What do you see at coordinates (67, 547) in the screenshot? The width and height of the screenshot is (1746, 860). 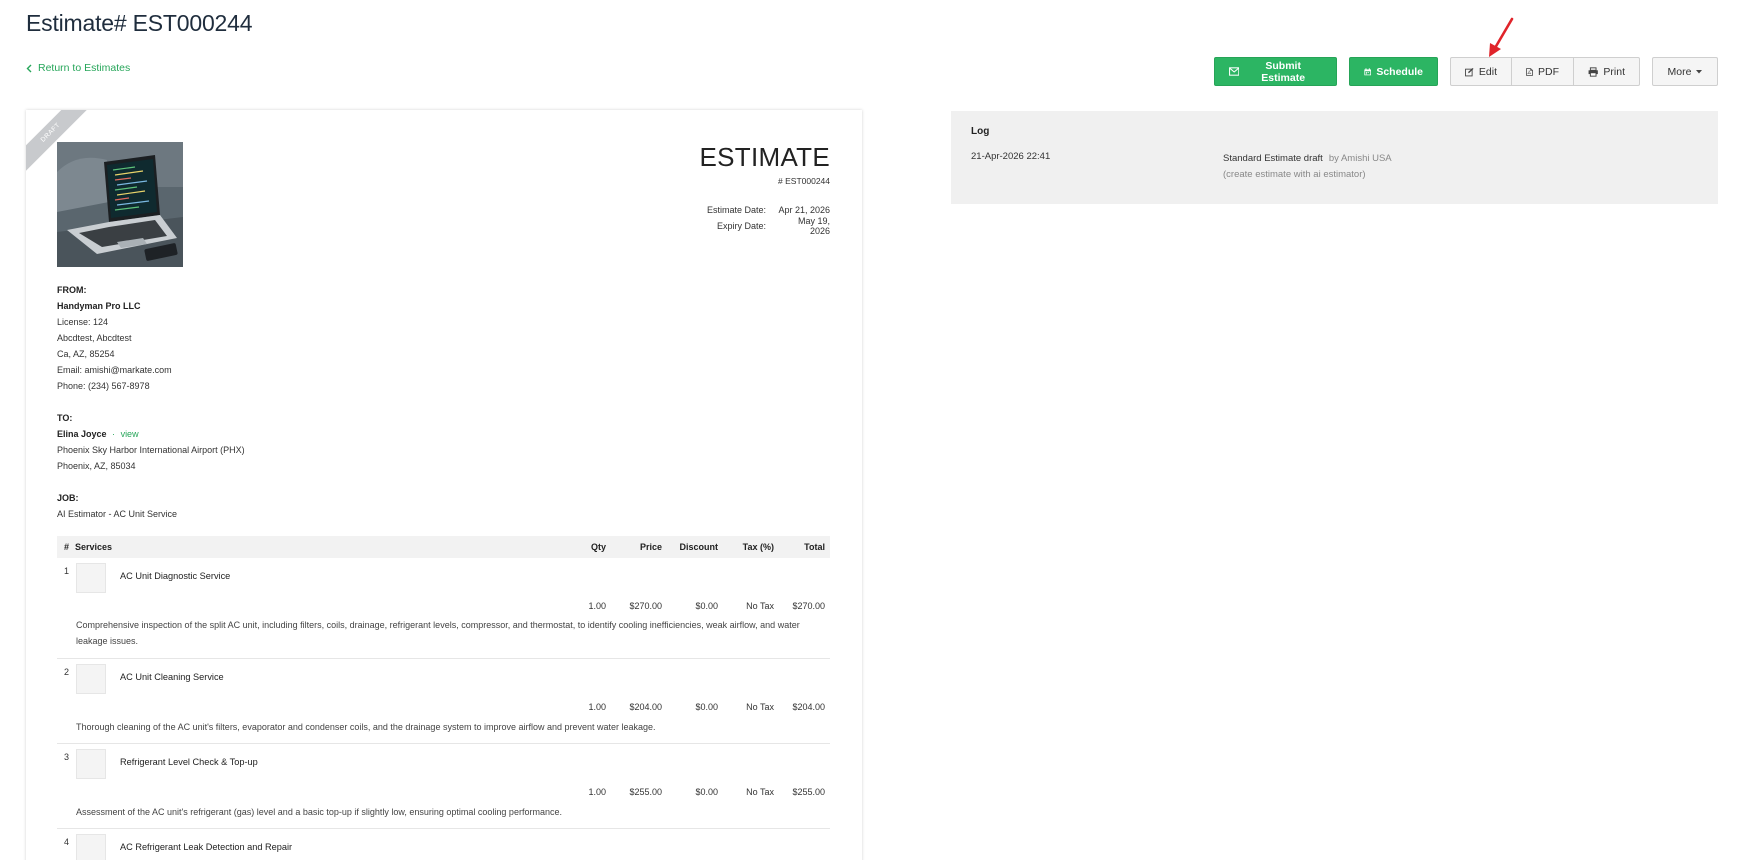 I see `header-num: #` at bounding box center [67, 547].